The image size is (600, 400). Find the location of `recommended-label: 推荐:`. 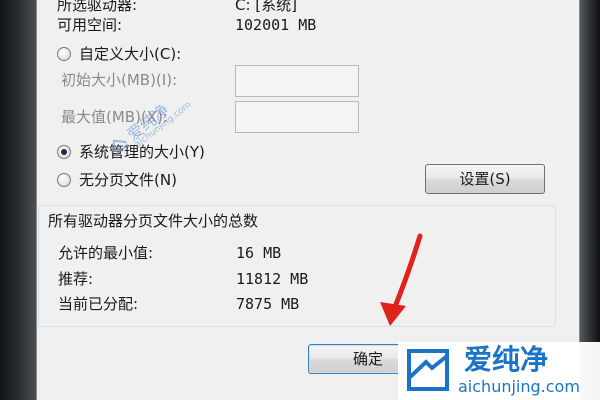

recommended-label: 推荐: is located at coordinates (76, 279).